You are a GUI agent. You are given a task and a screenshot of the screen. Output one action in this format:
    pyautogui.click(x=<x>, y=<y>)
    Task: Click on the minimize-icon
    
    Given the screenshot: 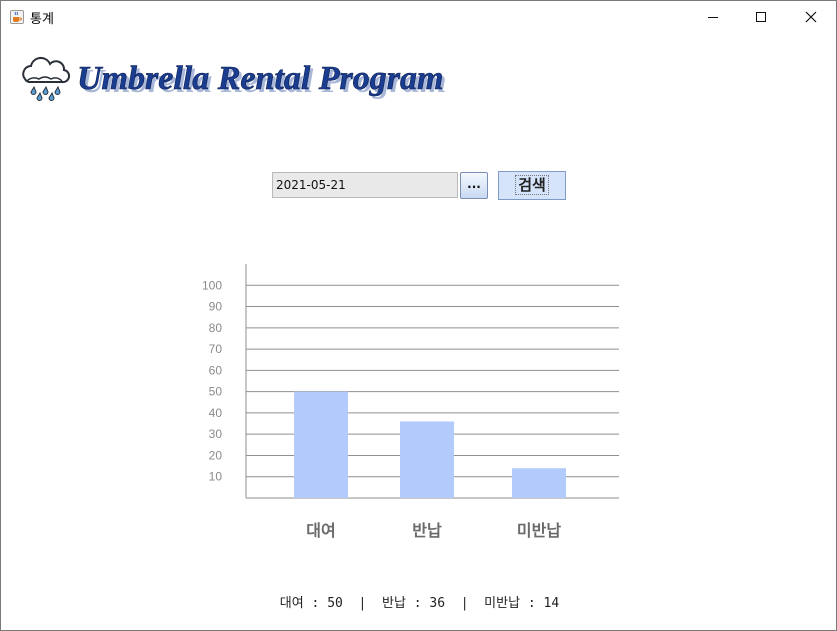 What is the action you would take?
    pyautogui.click(x=713, y=17)
    